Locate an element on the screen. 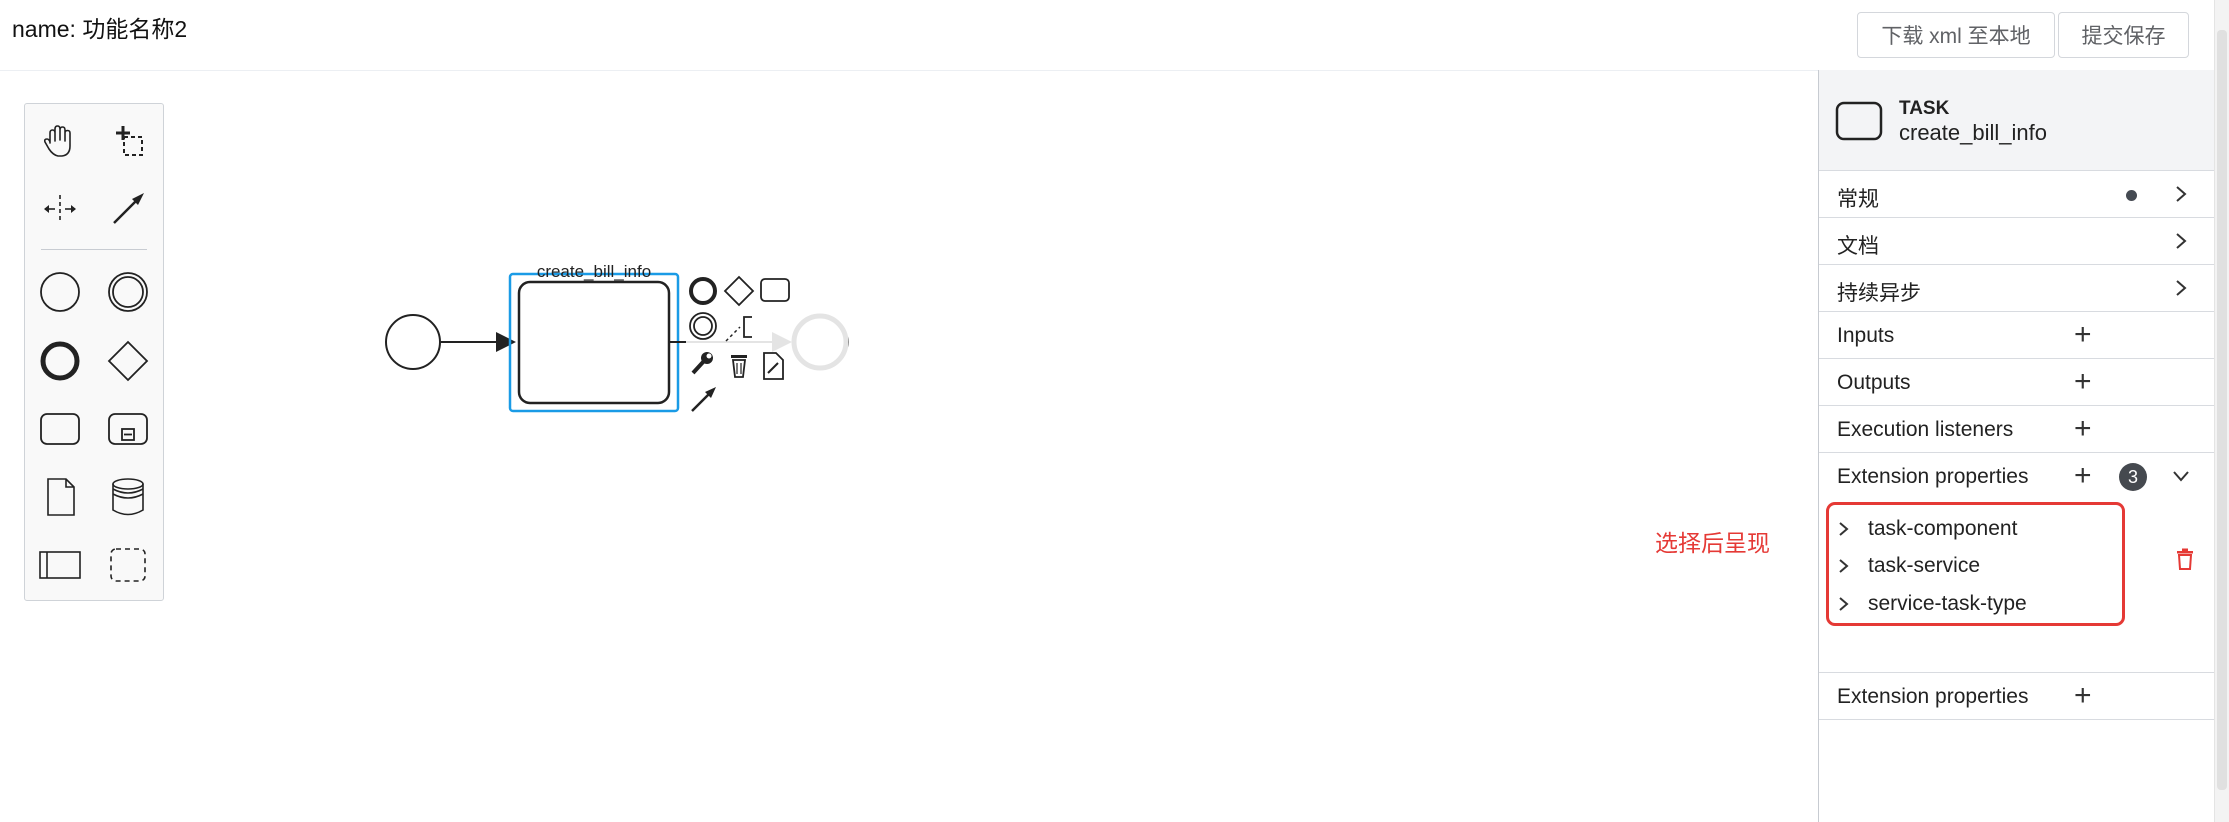  extension-item: service-task-type is located at coordinates (1932, 604).